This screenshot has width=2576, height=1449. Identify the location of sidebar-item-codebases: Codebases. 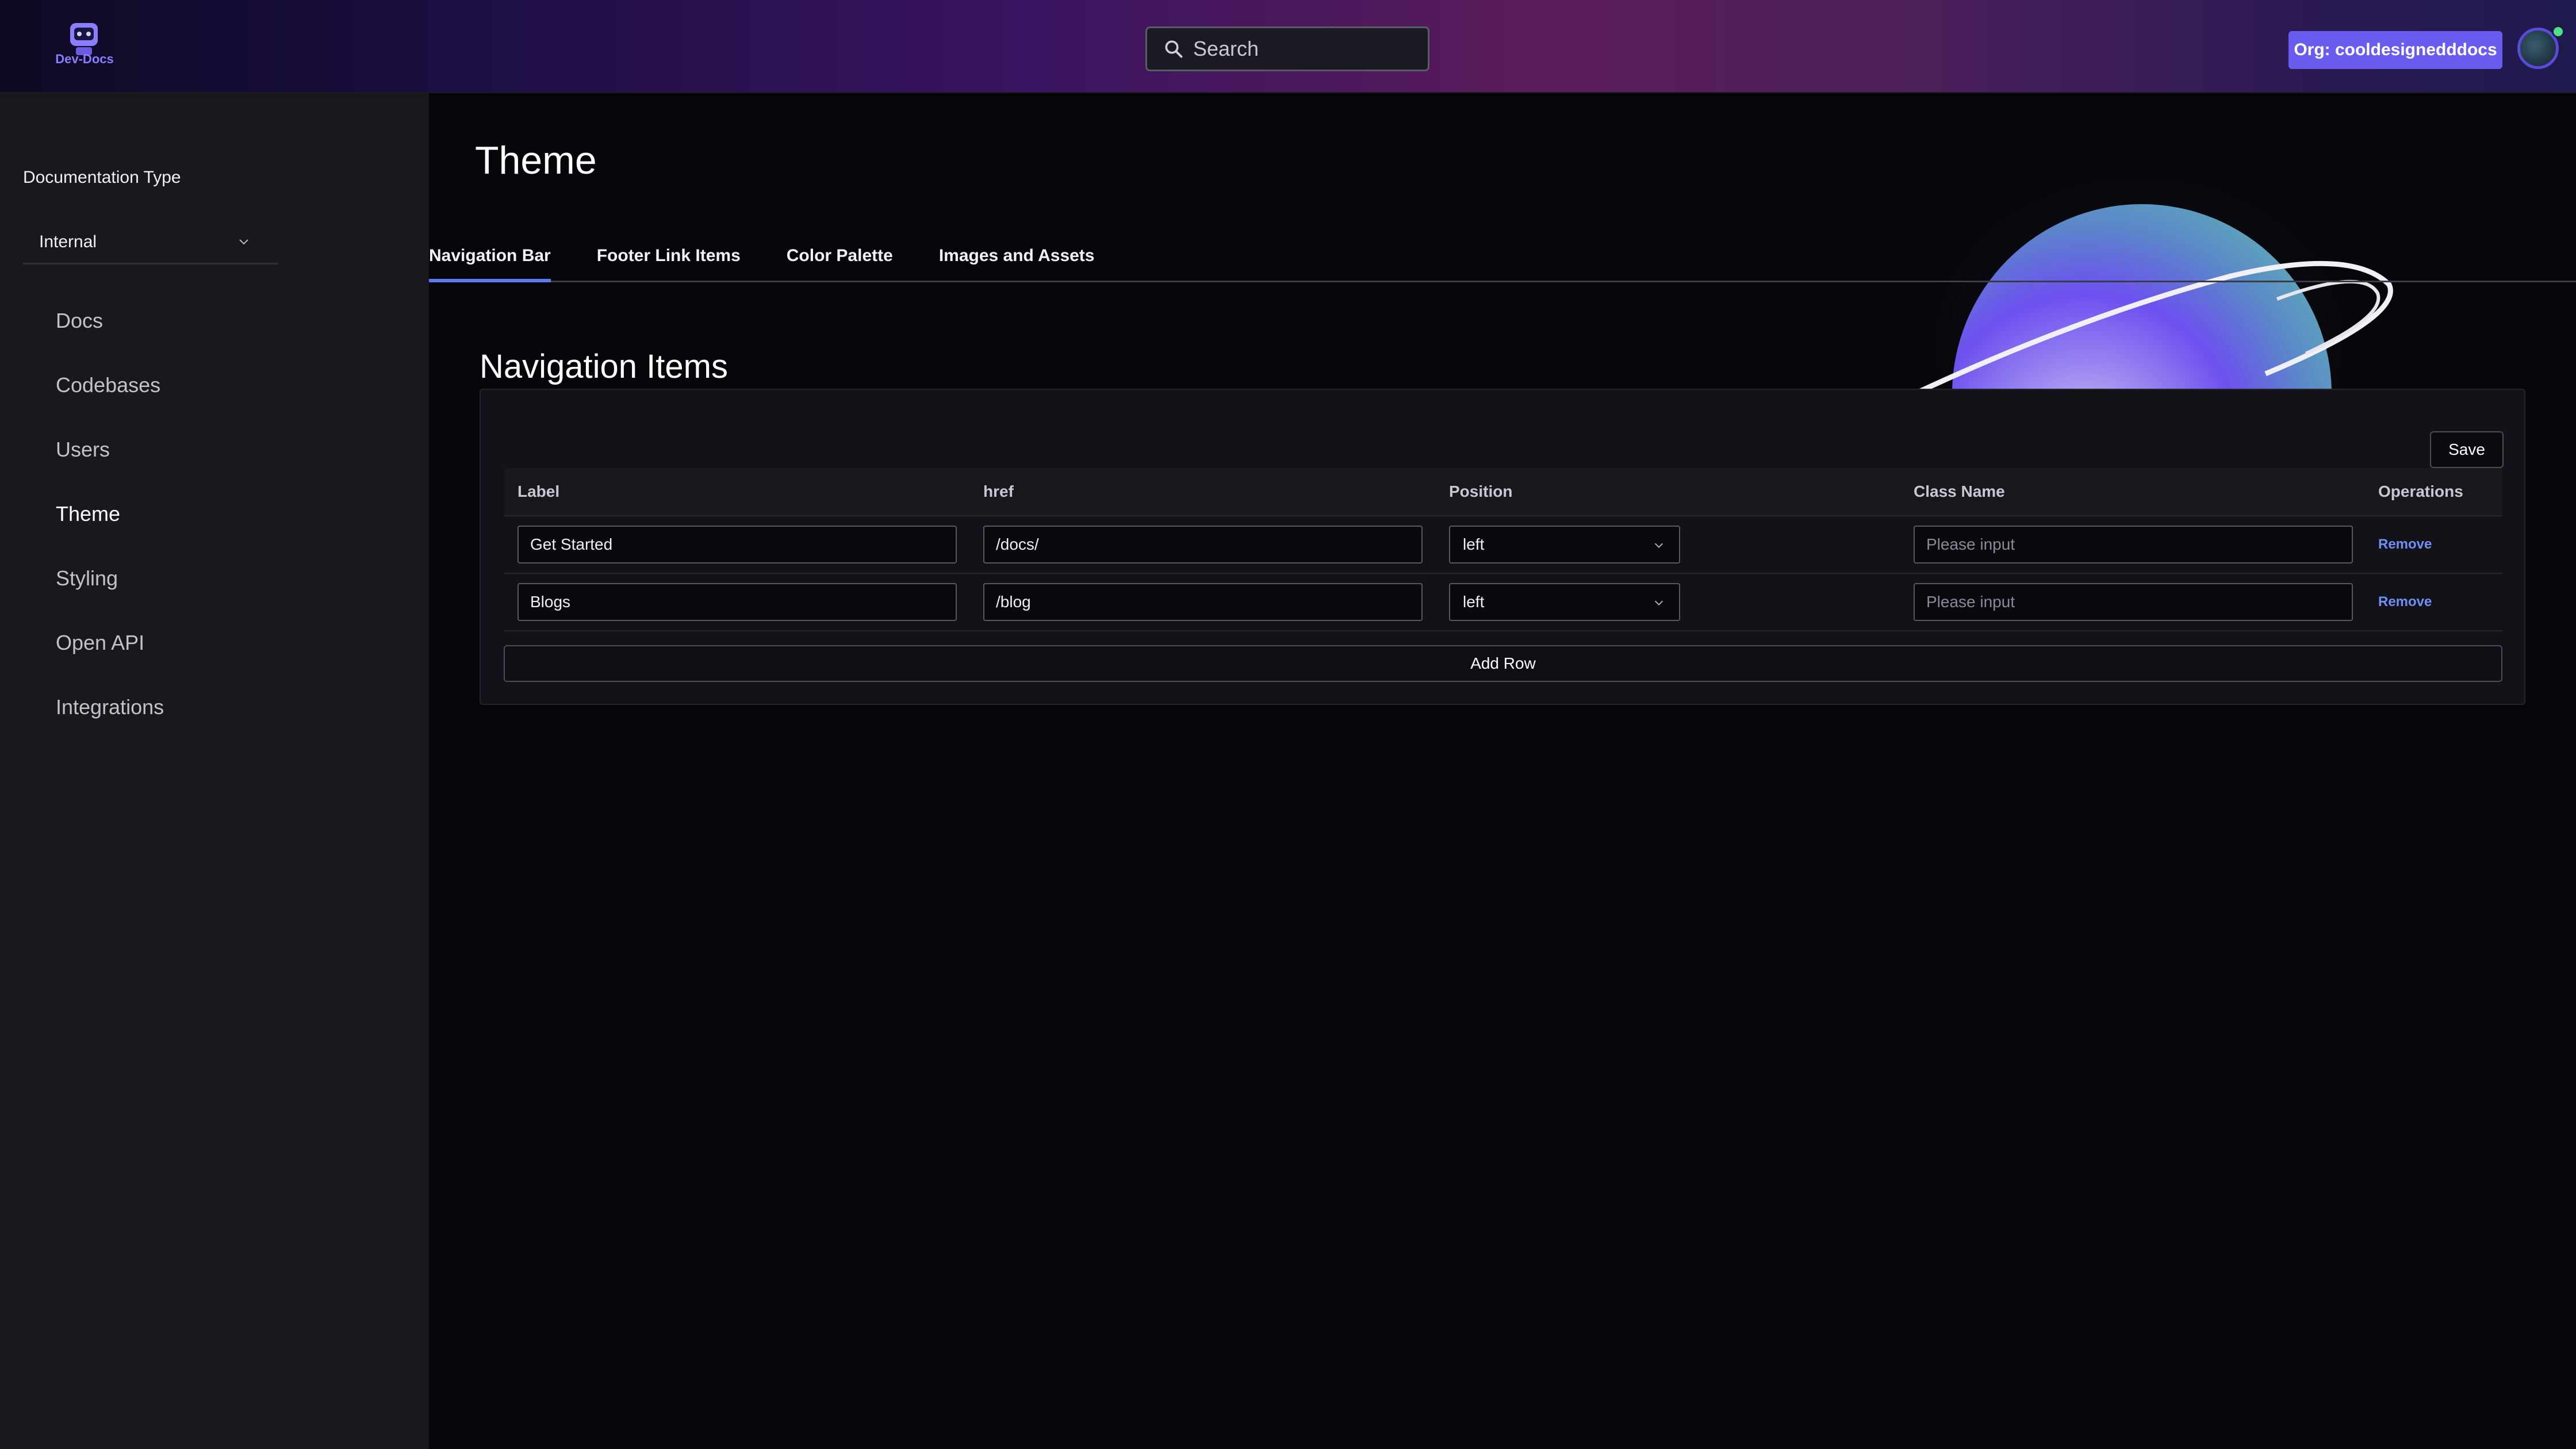
(214, 385).